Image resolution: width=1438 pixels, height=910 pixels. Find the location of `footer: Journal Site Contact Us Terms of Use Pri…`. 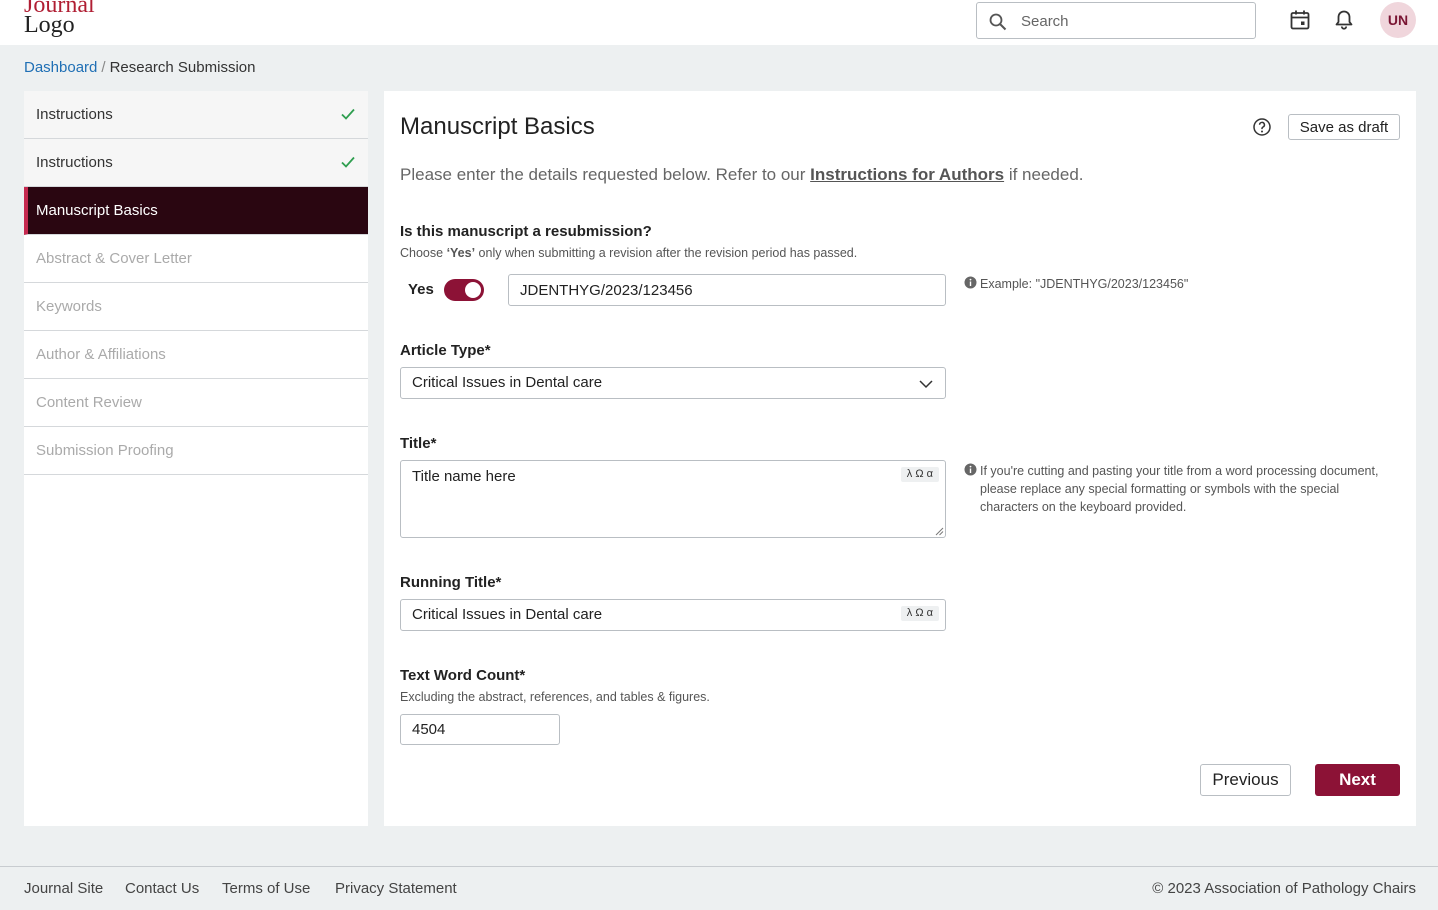

footer: Journal Site Contact Us Terms of Use Pri… is located at coordinates (719, 888).